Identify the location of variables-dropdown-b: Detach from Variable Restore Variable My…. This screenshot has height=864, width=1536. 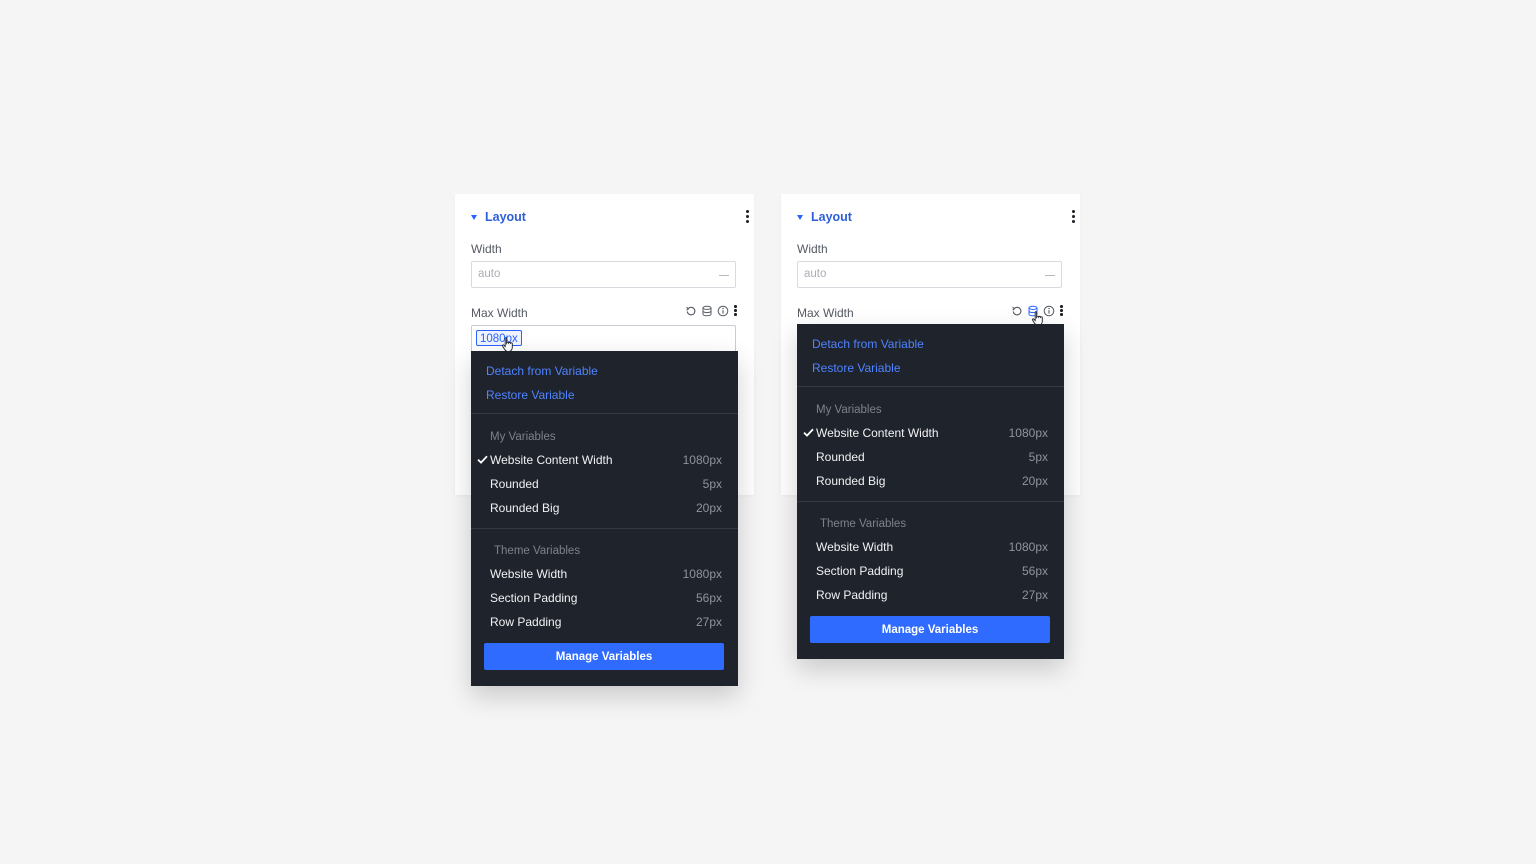
(930, 491).